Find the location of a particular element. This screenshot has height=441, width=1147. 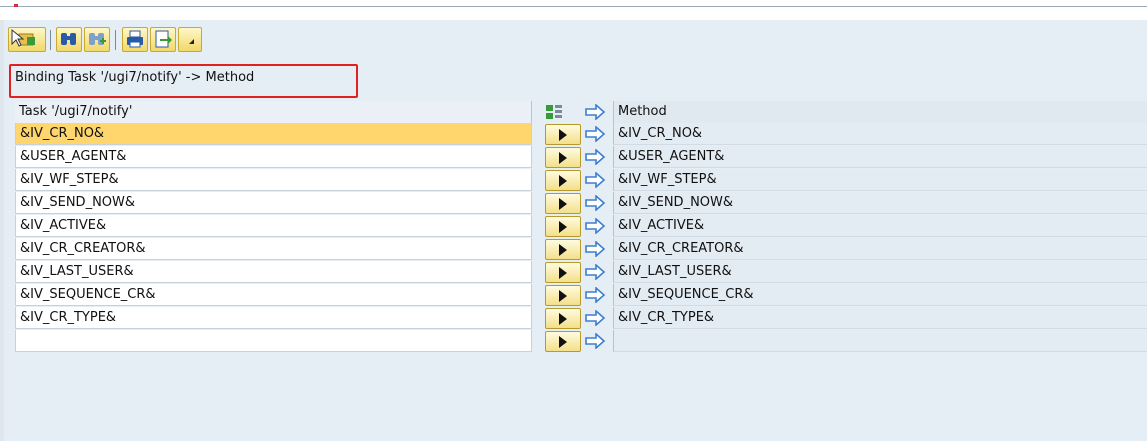

print-icon is located at coordinates (135, 39).